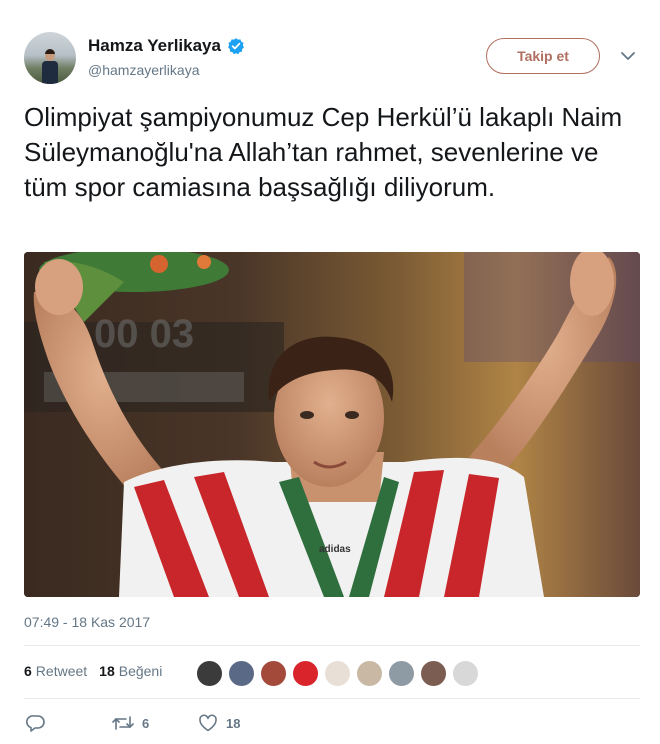 This screenshot has height=744, width=660. Describe the element at coordinates (35, 723) in the screenshot. I see `reply-icon` at that location.